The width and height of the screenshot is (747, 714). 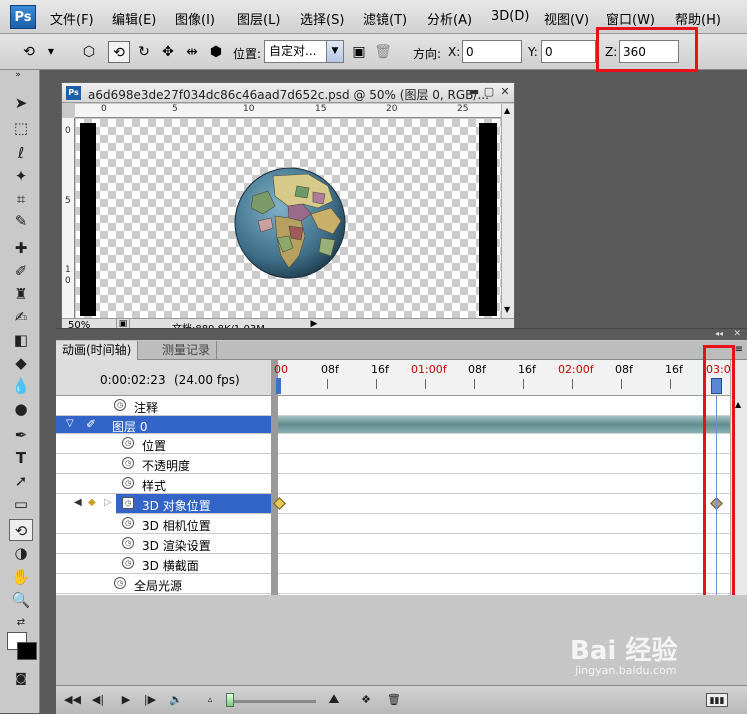 What do you see at coordinates (163, 464) in the screenshot?
I see `property-row-opacity: ◷ 不透明度` at bounding box center [163, 464].